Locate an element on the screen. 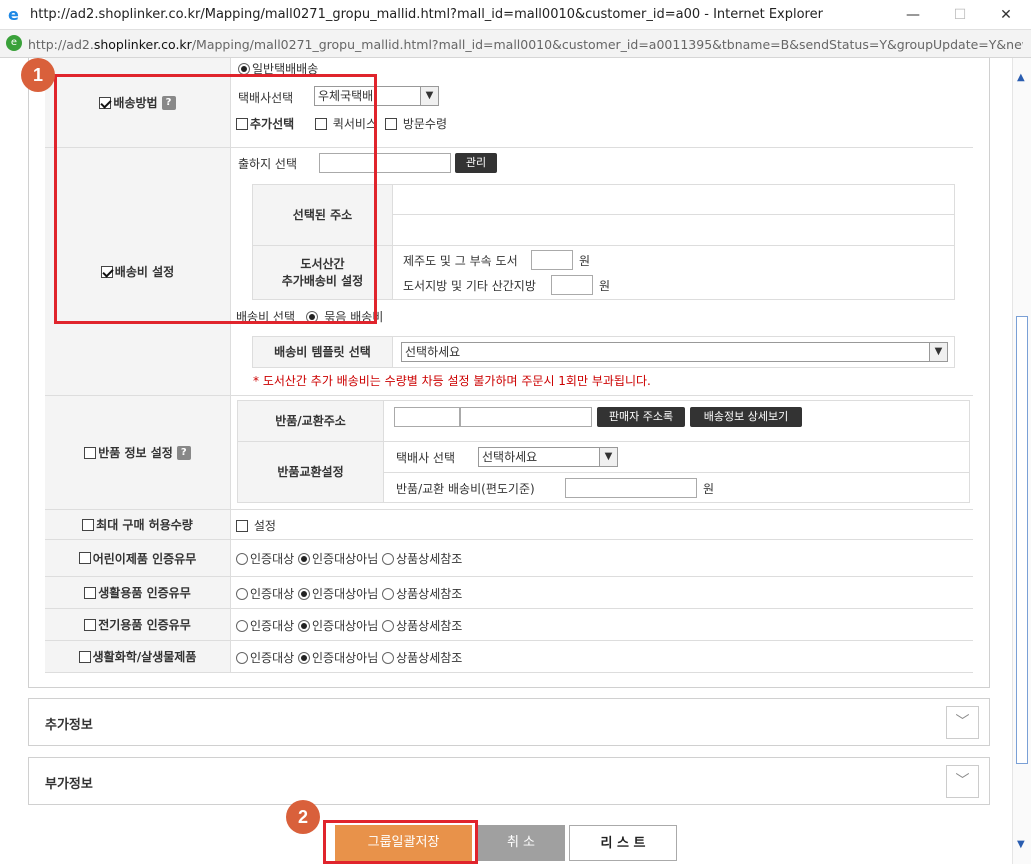  max-qty-label-cell: 최대 구매 허용수량 is located at coordinates (138, 524).